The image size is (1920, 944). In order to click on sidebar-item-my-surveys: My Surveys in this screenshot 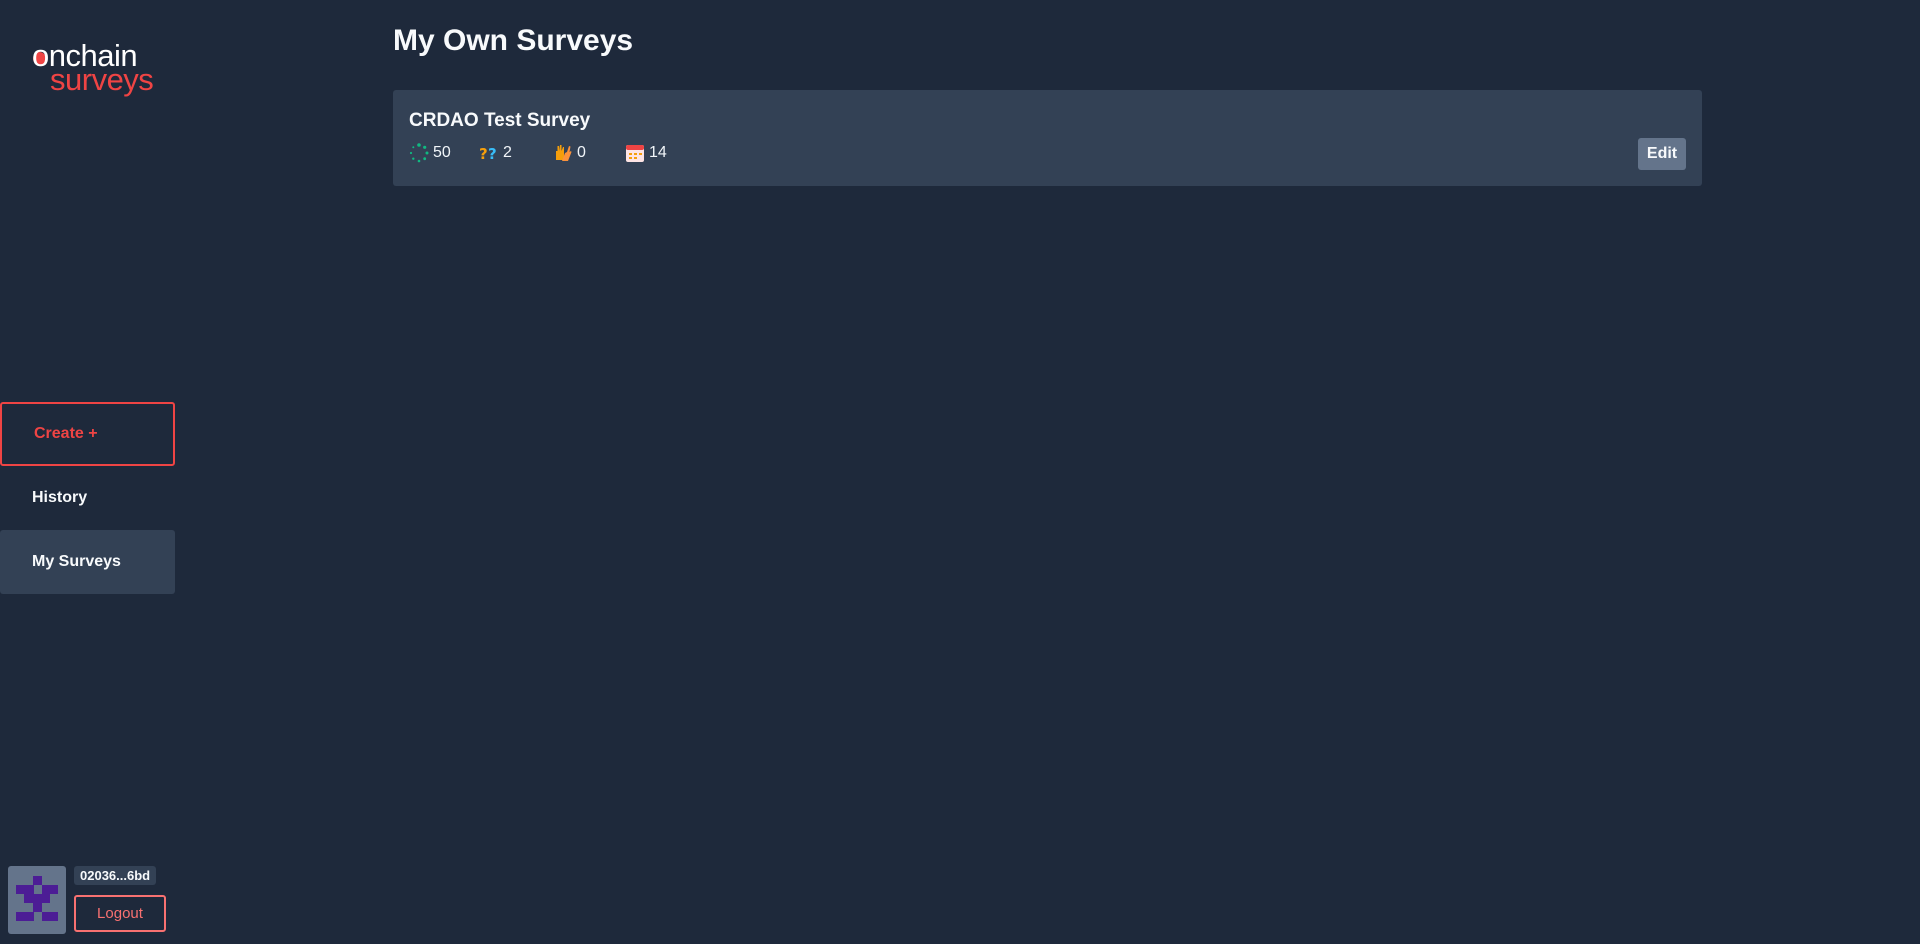, I will do `click(87, 562)`.